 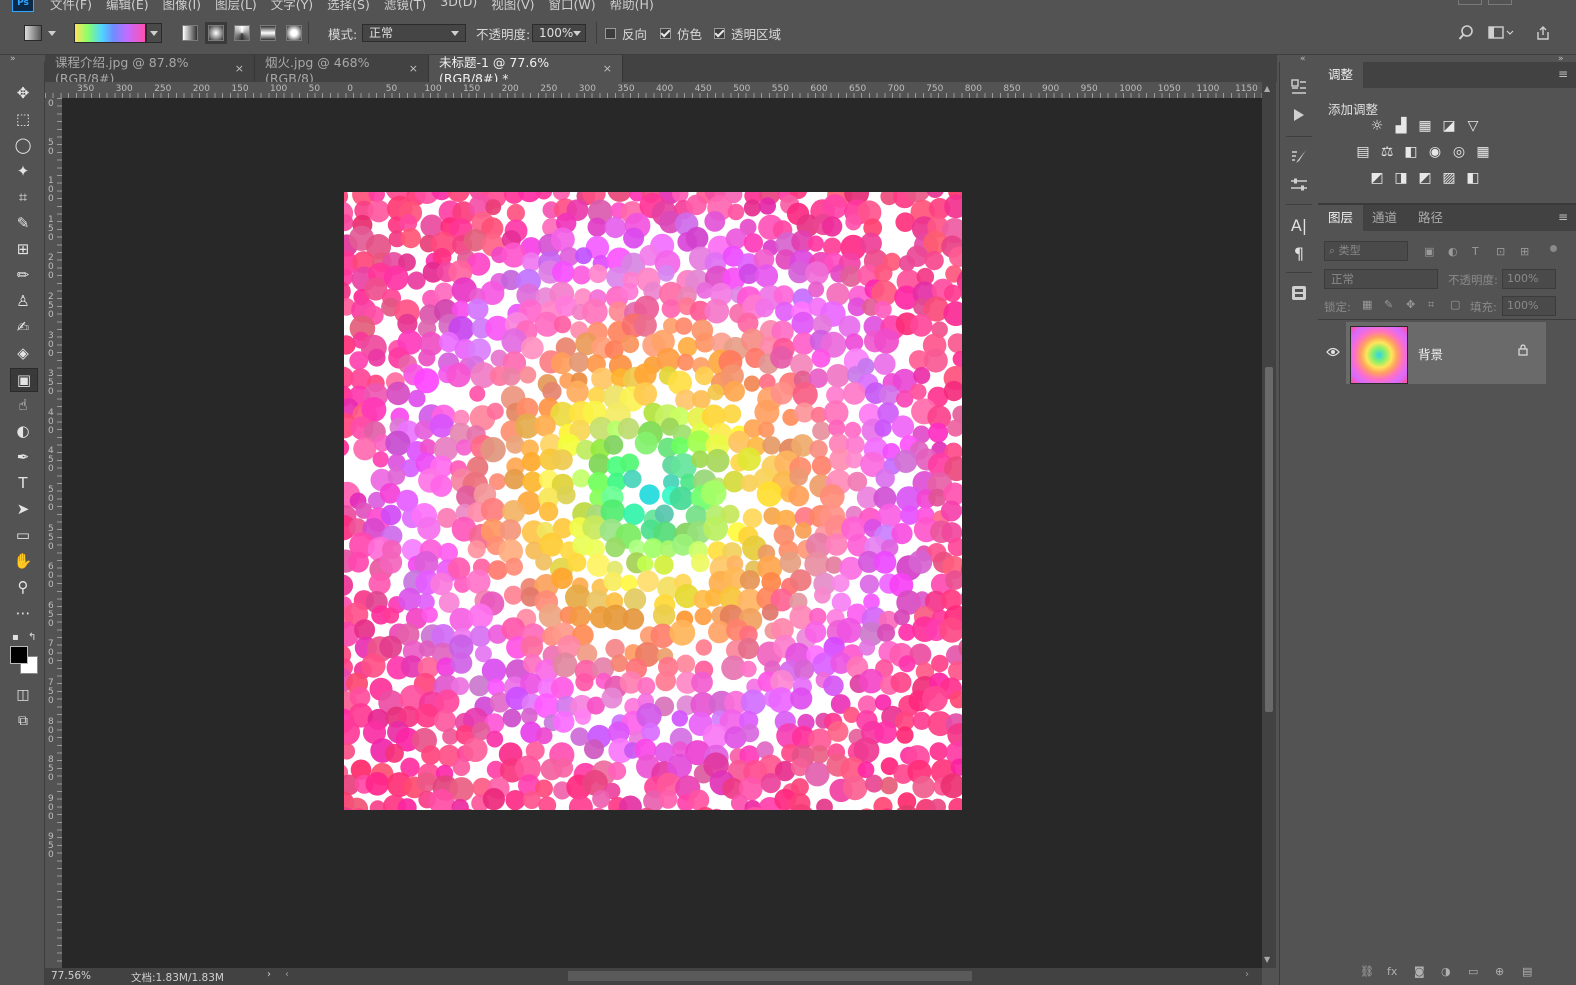 What do you see at coordinates (1333, 353) in the screenshot?
I see `eye-icon` at bounding box center [1333, 353].